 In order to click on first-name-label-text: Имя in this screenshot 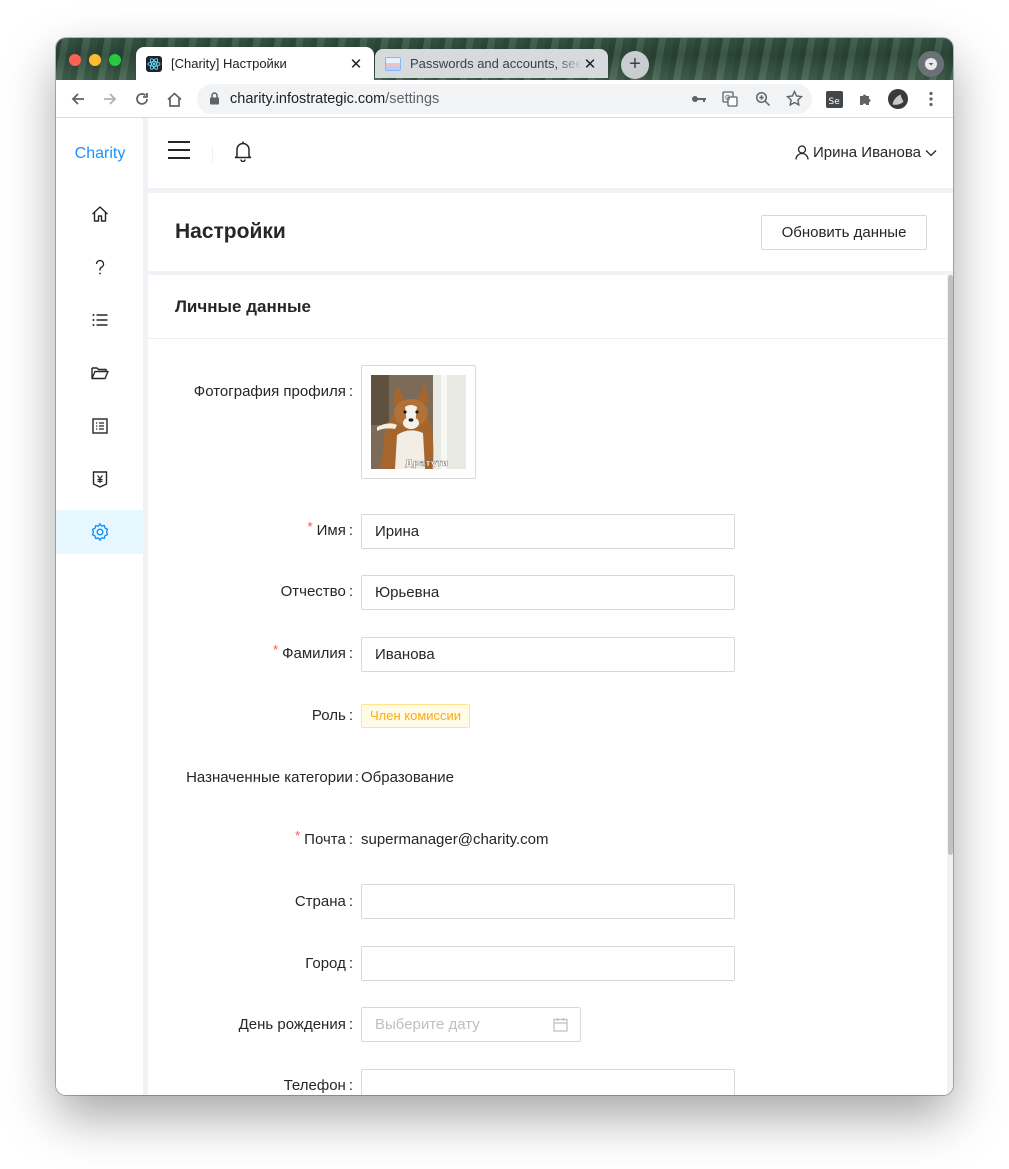, I will do `click(331, 530)`.